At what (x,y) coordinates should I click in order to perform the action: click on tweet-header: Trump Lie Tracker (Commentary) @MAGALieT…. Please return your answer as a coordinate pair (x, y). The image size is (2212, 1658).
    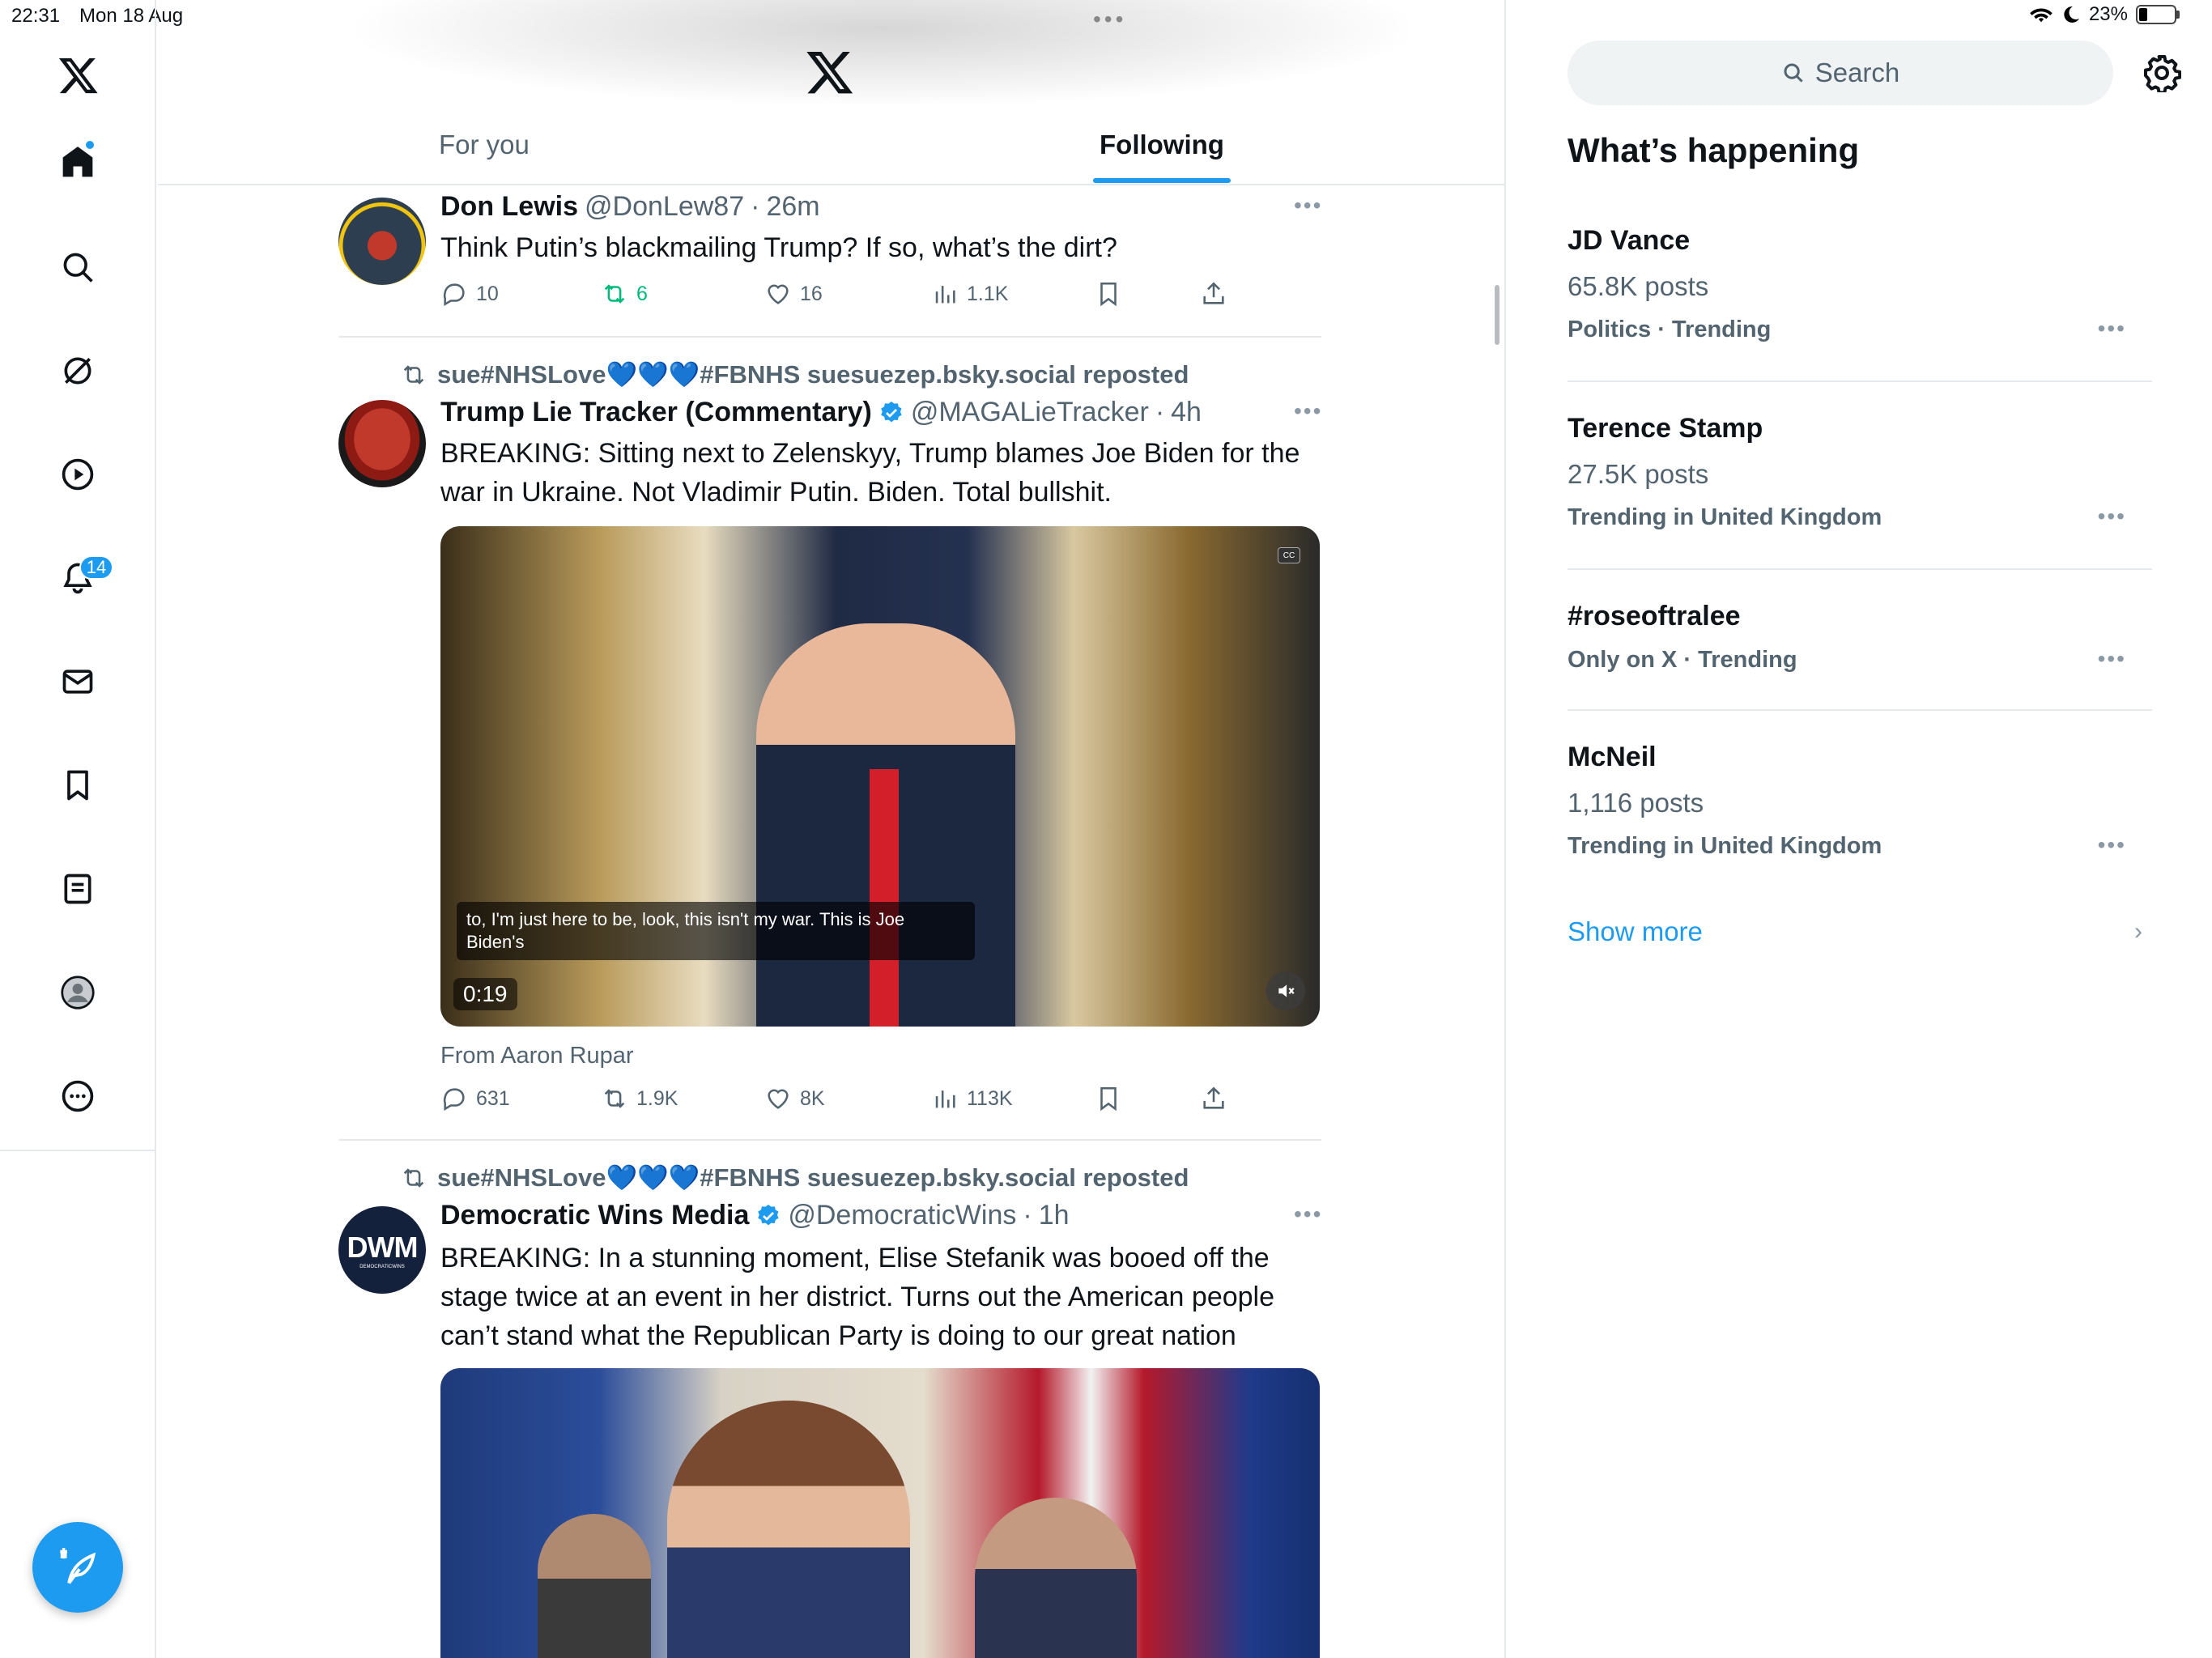
    Looking at the image, I should click on (821, 412).